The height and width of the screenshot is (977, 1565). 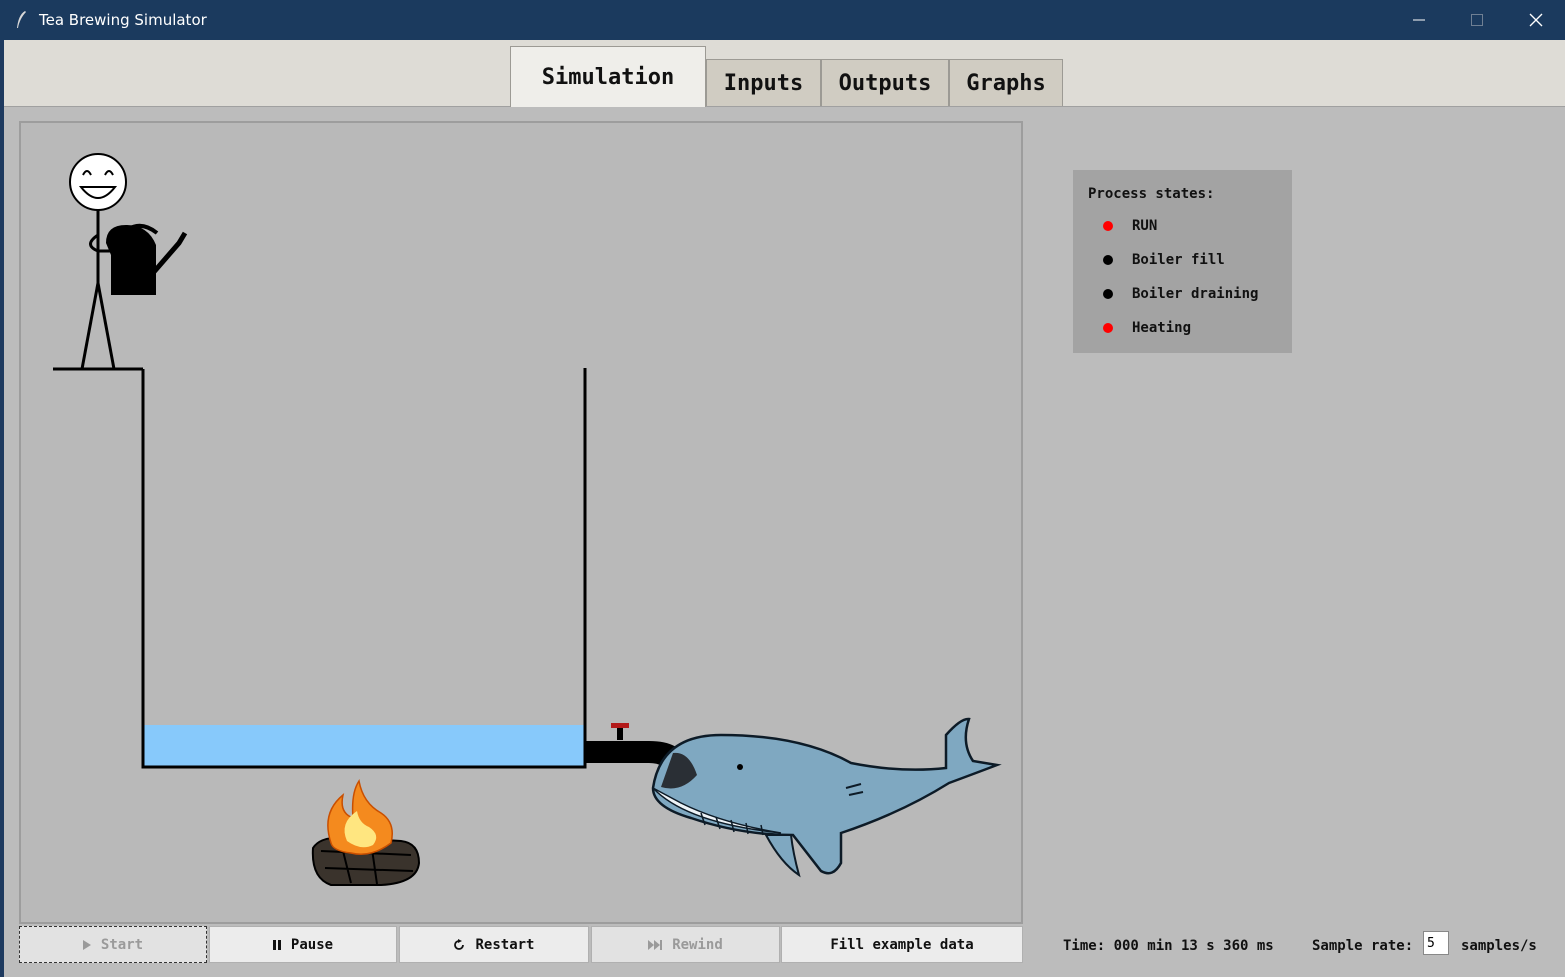 I want to click on fill-example-data-label: Fill example data, so click(x=902, y=944).